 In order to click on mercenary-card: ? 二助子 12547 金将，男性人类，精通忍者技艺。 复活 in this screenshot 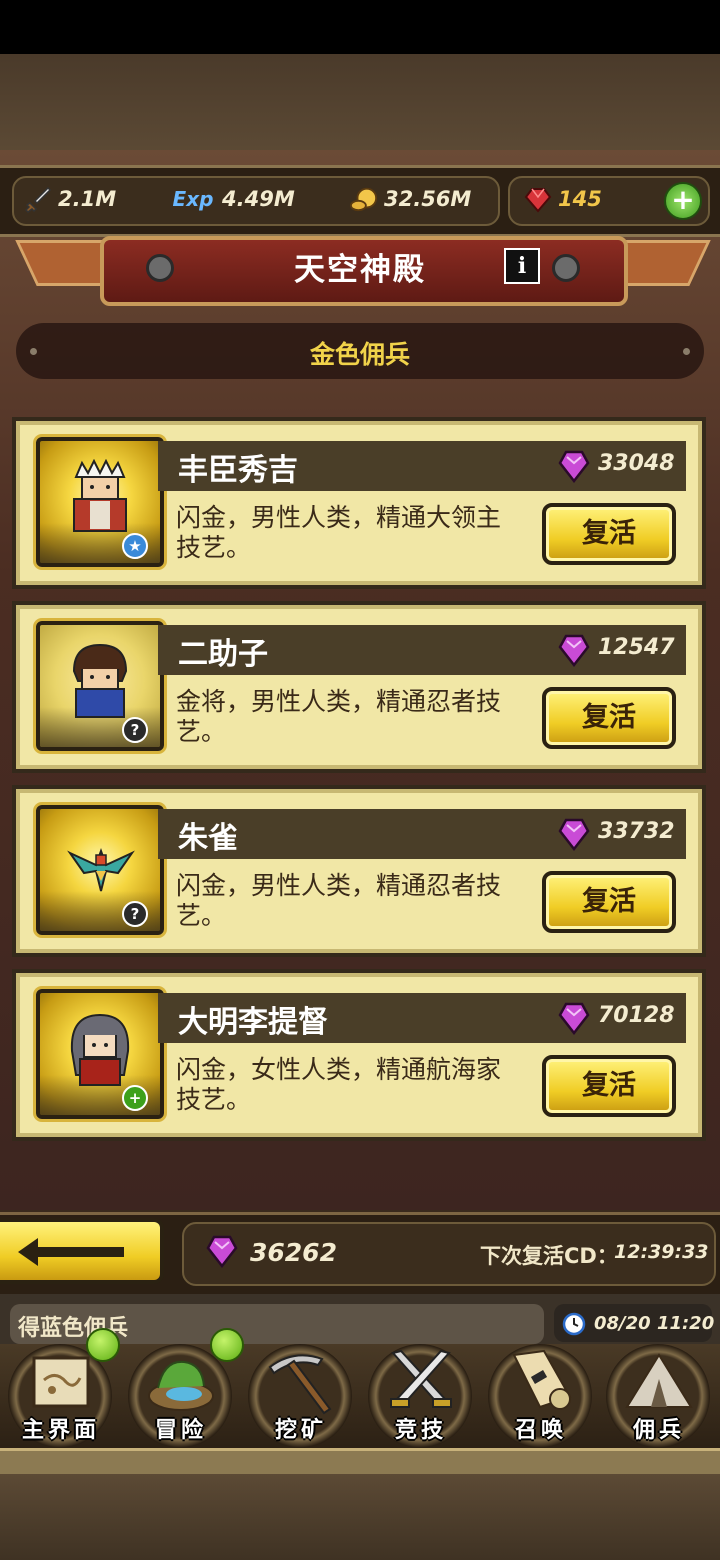, I will do `click(359, 687)`.